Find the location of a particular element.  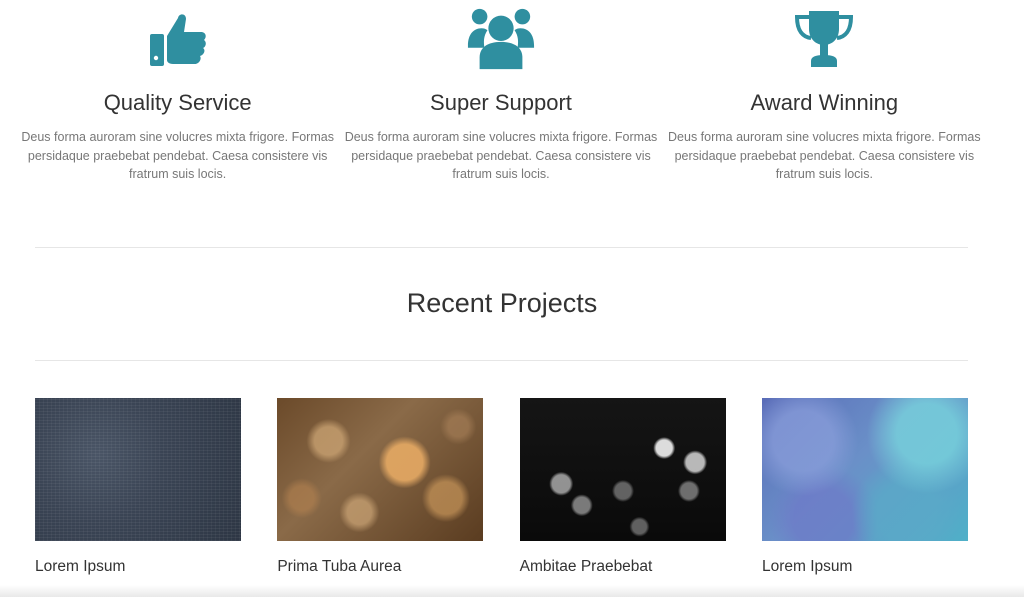

scroll-edge-shadow is located at coordinates (512, 591).